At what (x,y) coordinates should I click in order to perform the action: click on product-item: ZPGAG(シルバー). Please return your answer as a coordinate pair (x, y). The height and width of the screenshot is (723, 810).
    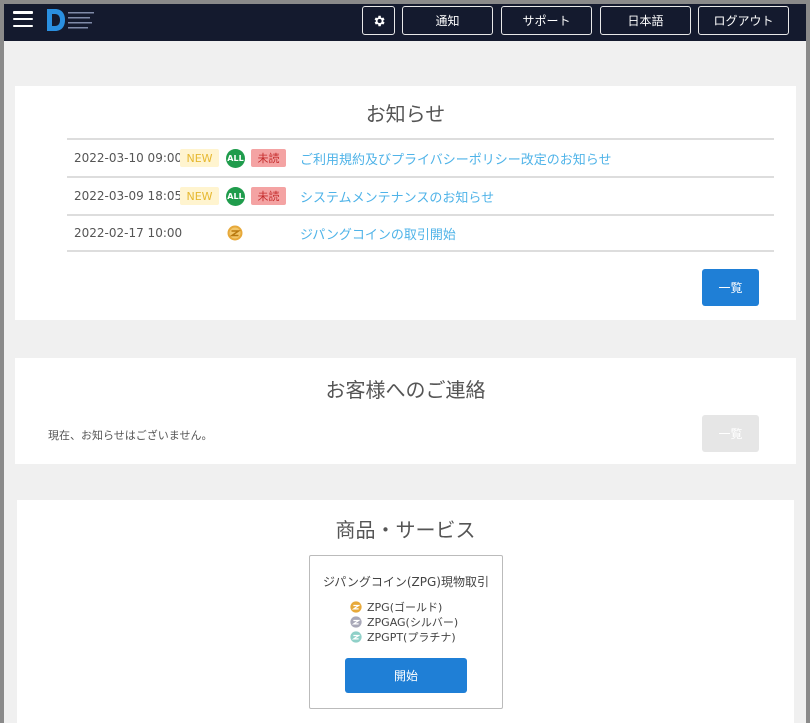
    Looking at the image, I should click on (404, 622).